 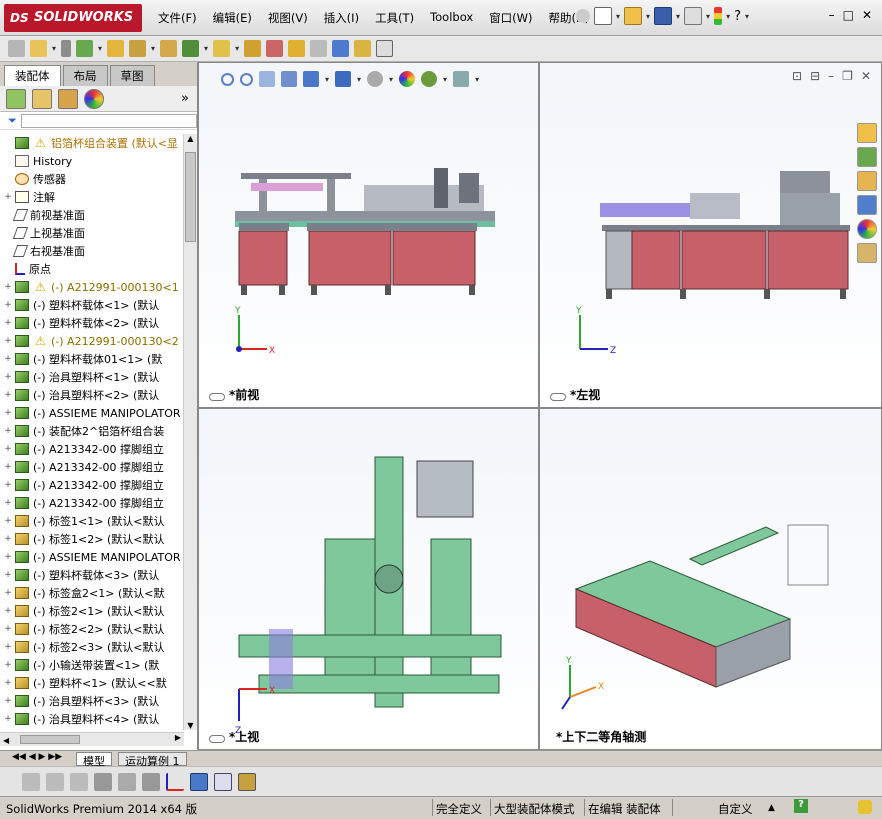 I want to click on interference-detection-icon, so click(x=341, y=48).